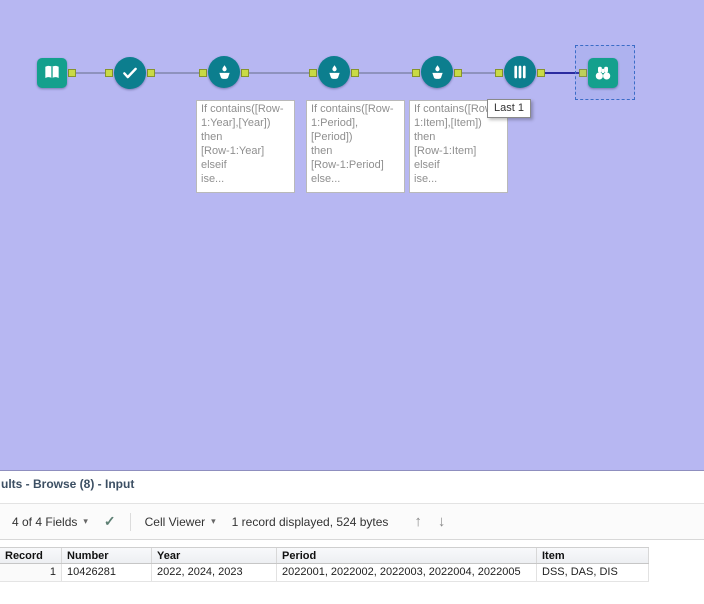 The width and height of the screenshot is (704, 604). I want to click on connection-selected, so click(562, 73).